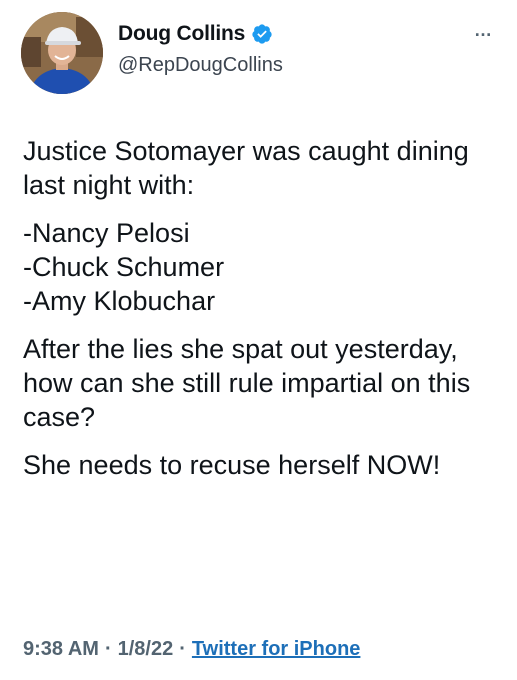 This screenshot has height=680, width=517. I want to click on list-item: -Chuck Schumer, so click(124, 267).